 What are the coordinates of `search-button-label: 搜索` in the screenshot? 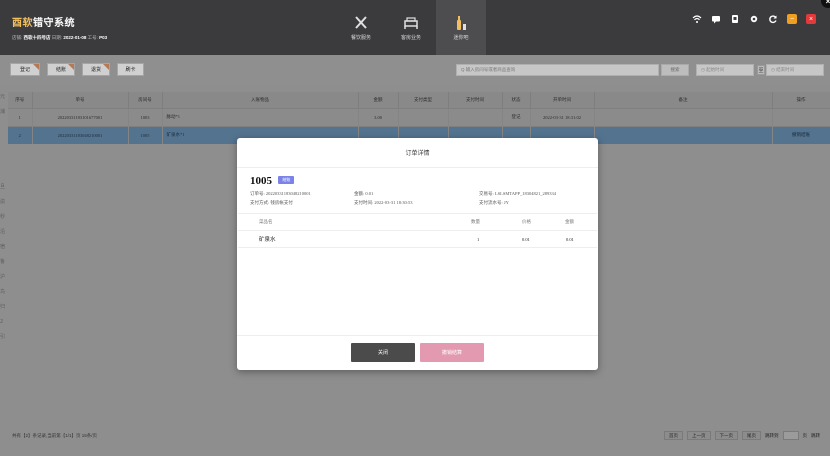 It's located at (675, 69).